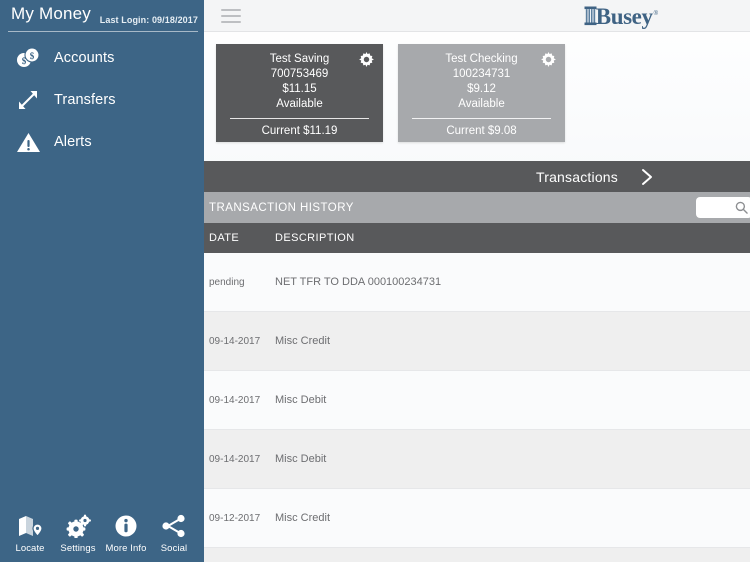  I want to click on sidebar-item-label: Transfers, so click(85, 100).